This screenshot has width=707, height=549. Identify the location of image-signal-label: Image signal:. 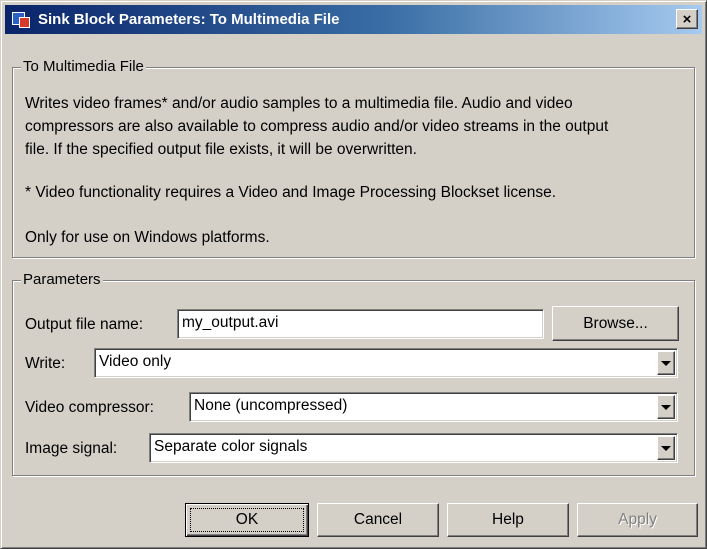
(71, 448).